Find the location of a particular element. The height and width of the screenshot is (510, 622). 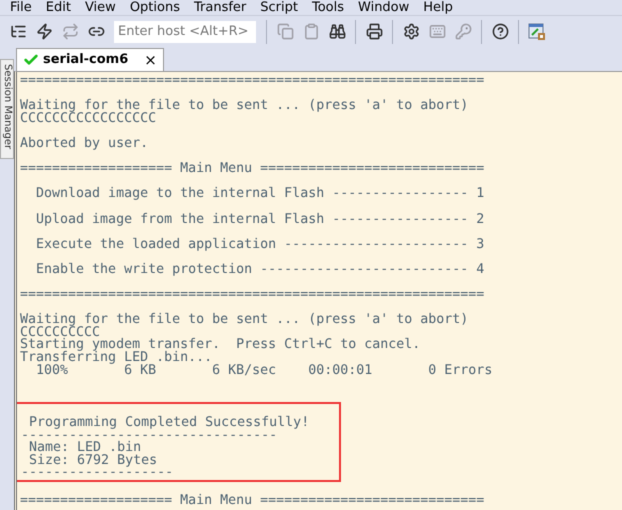

terminal-line: -------------------------------- is located at coordinates (149, 436).